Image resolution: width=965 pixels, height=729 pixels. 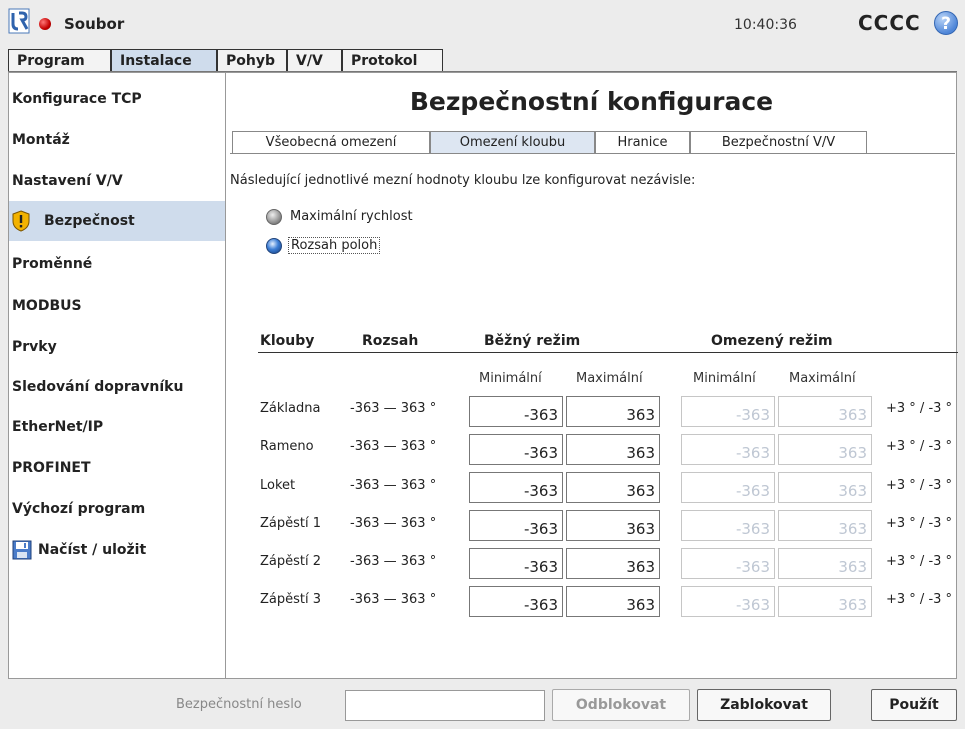 I want to click on sidebar-item-safety: Bezpečnost, so click(x=117, y=221).